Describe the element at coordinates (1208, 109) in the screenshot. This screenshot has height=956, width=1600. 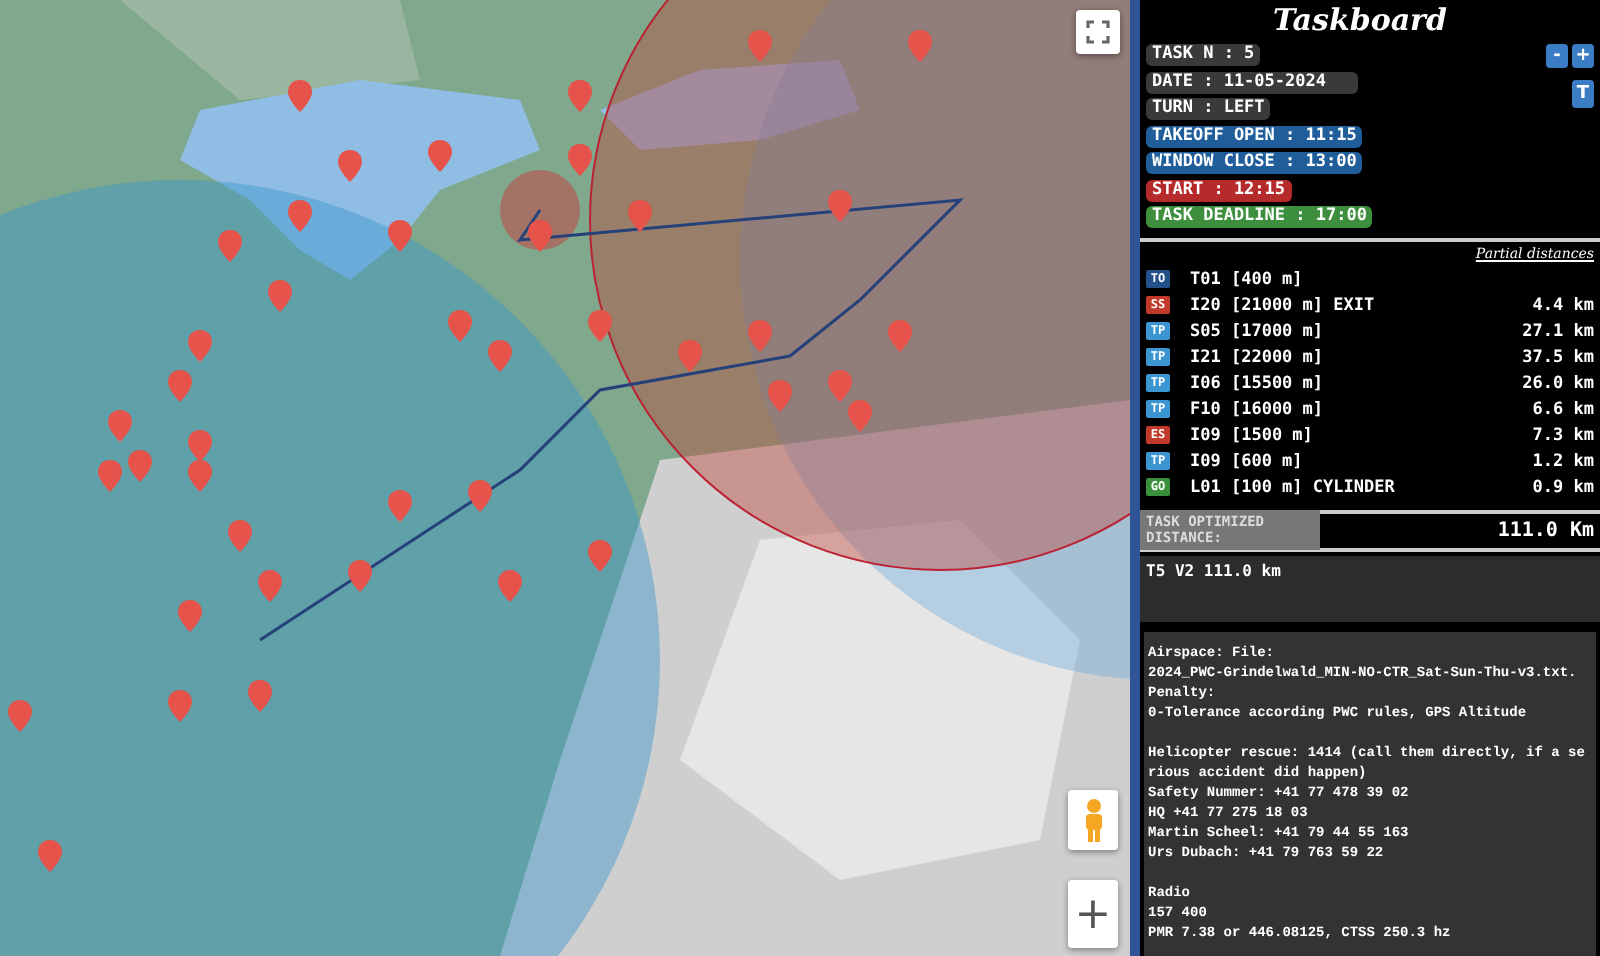
I see `task-field: TURN : LEFT` at that location.